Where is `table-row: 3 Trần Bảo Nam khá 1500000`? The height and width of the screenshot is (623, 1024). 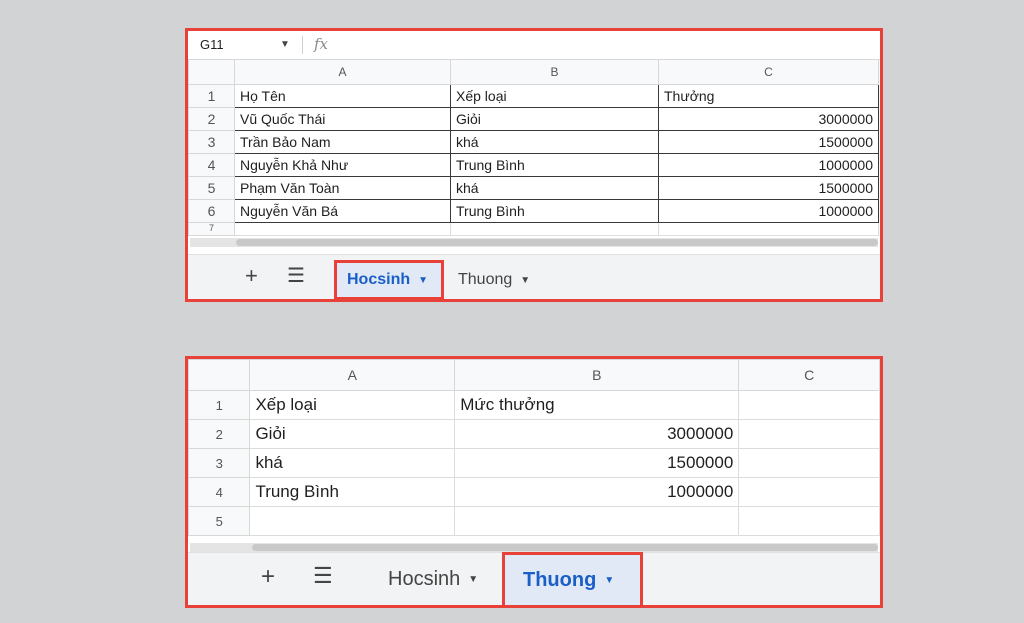
table-row: 3 Trần Bảo Nam khá 1500000 is located at coordinates (533, 142).